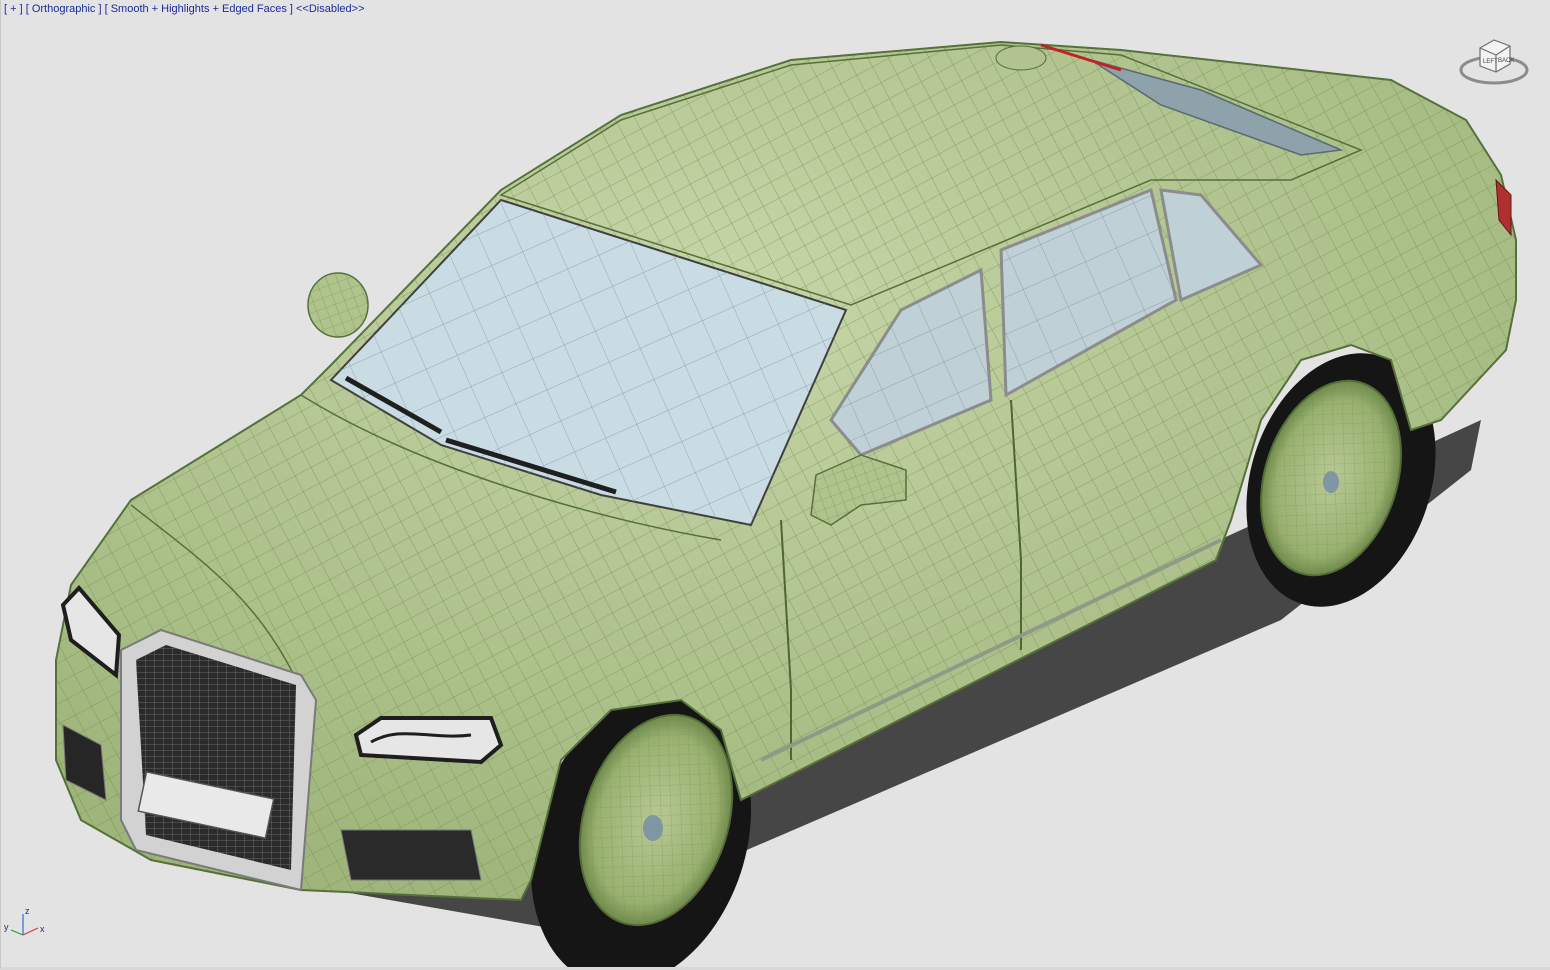  Describe the element at coordinates (6, 927) in the screenshot. I see `axis-label-y: y` at that location.